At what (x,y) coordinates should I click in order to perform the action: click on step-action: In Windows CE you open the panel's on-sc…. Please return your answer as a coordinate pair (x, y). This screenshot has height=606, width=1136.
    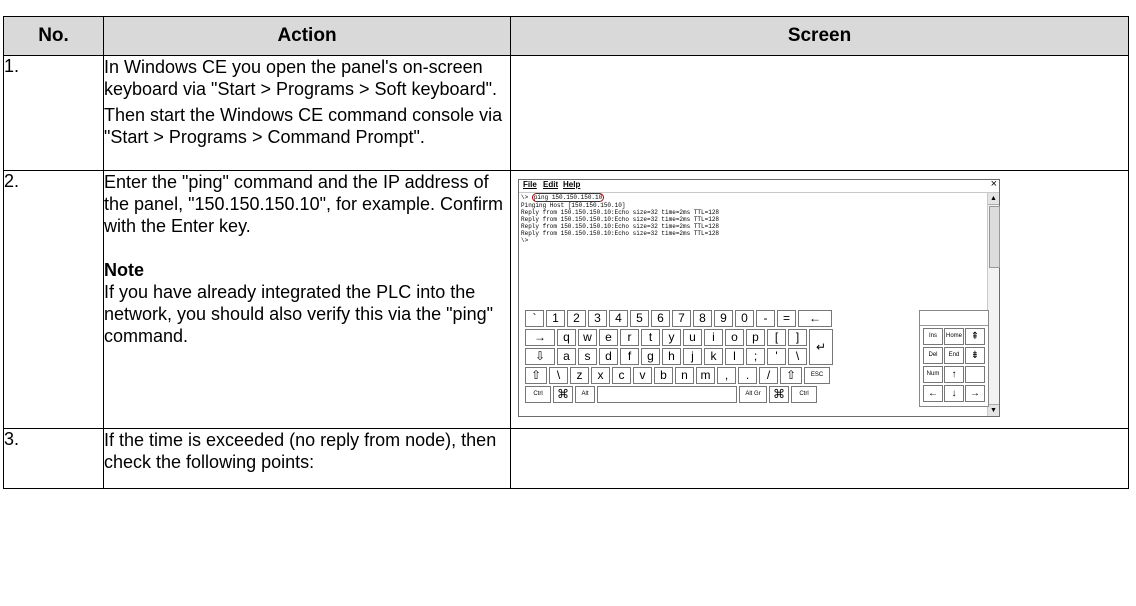
    Looking at the image, I should click on (307, 113).